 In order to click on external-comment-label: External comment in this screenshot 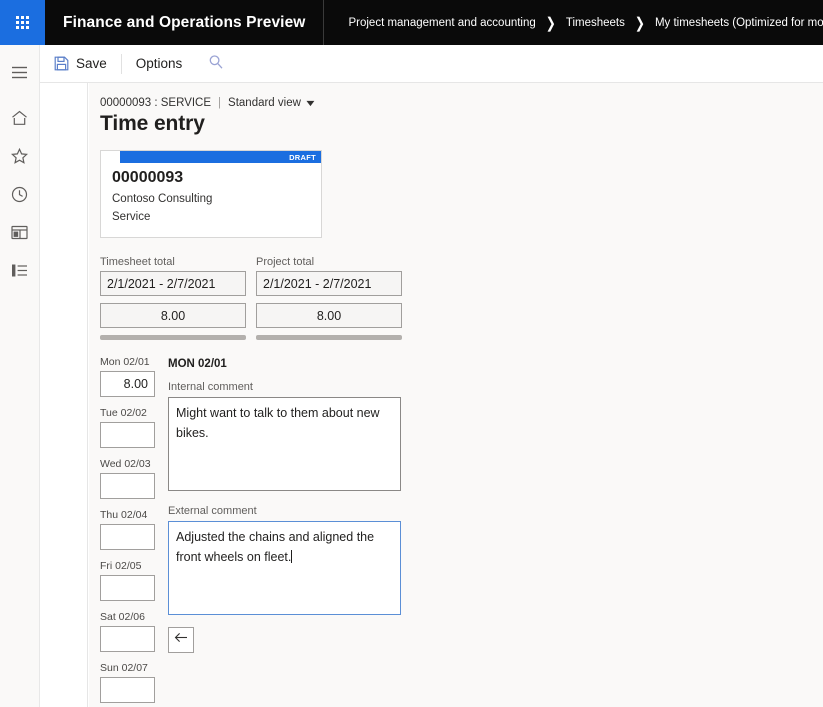, I will do `click(212, 511)`.